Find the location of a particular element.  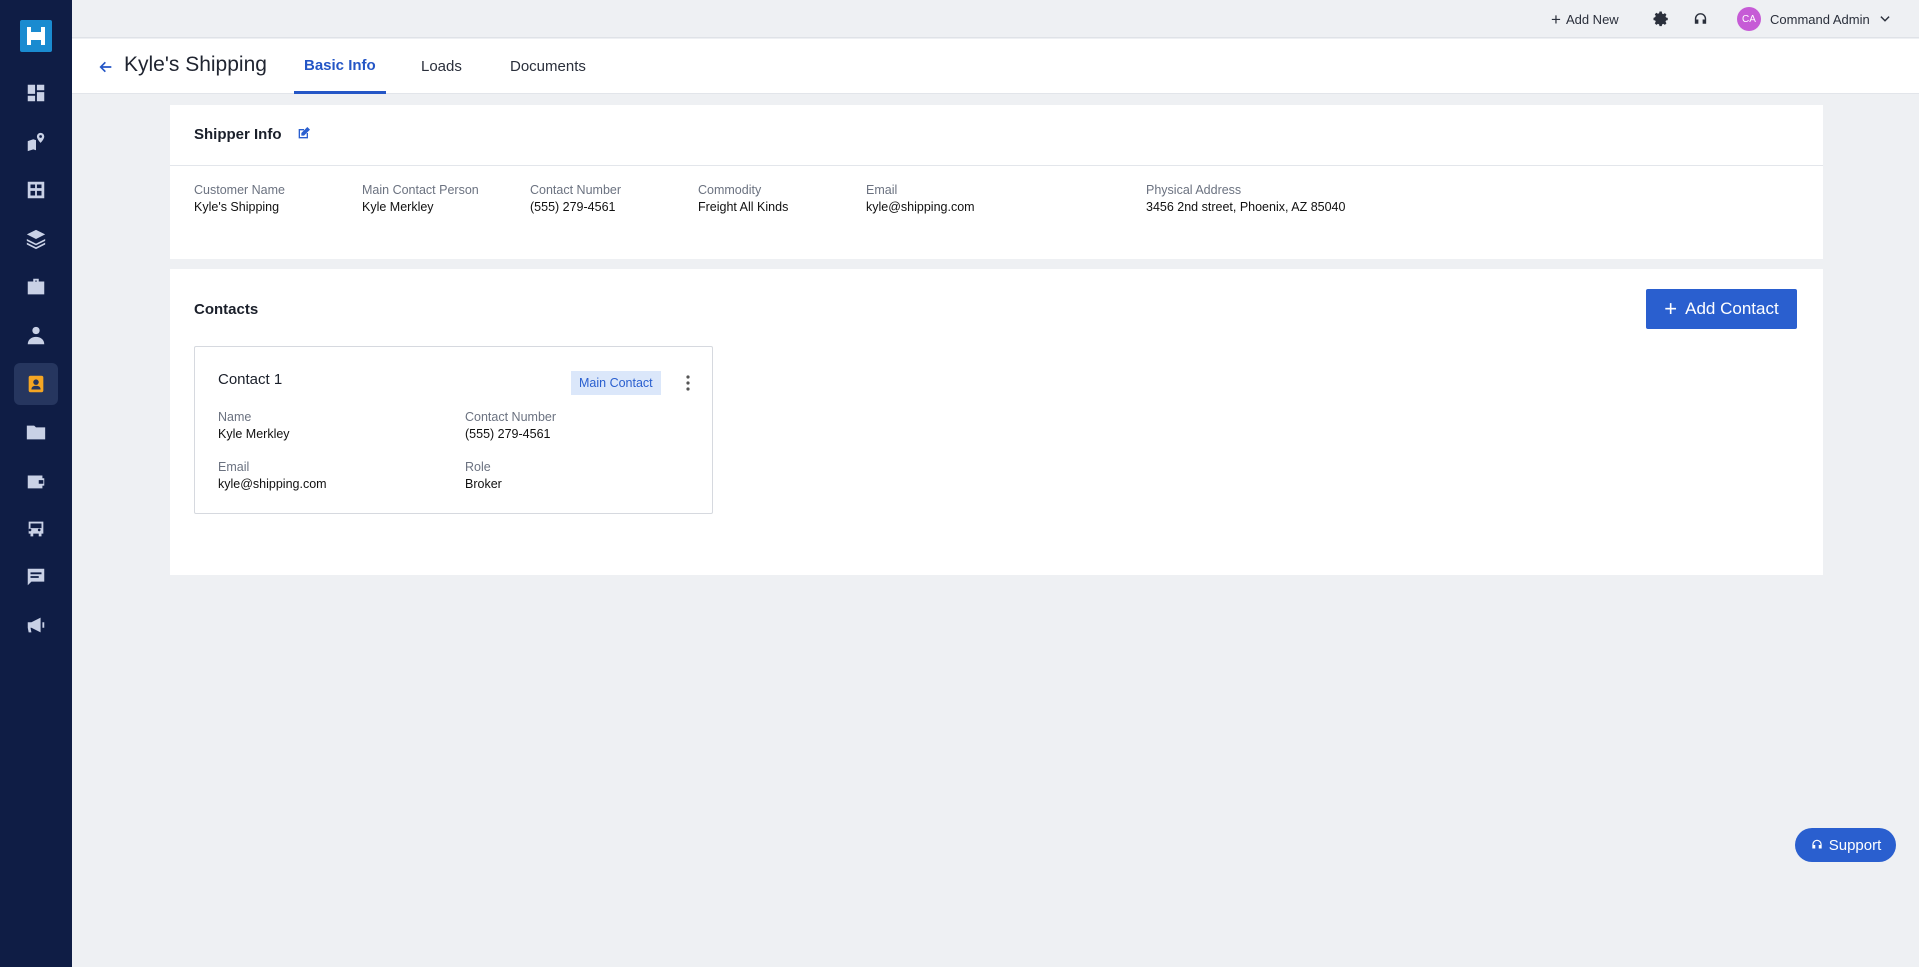

support-label: Support is located at coordinates (1855, 845).